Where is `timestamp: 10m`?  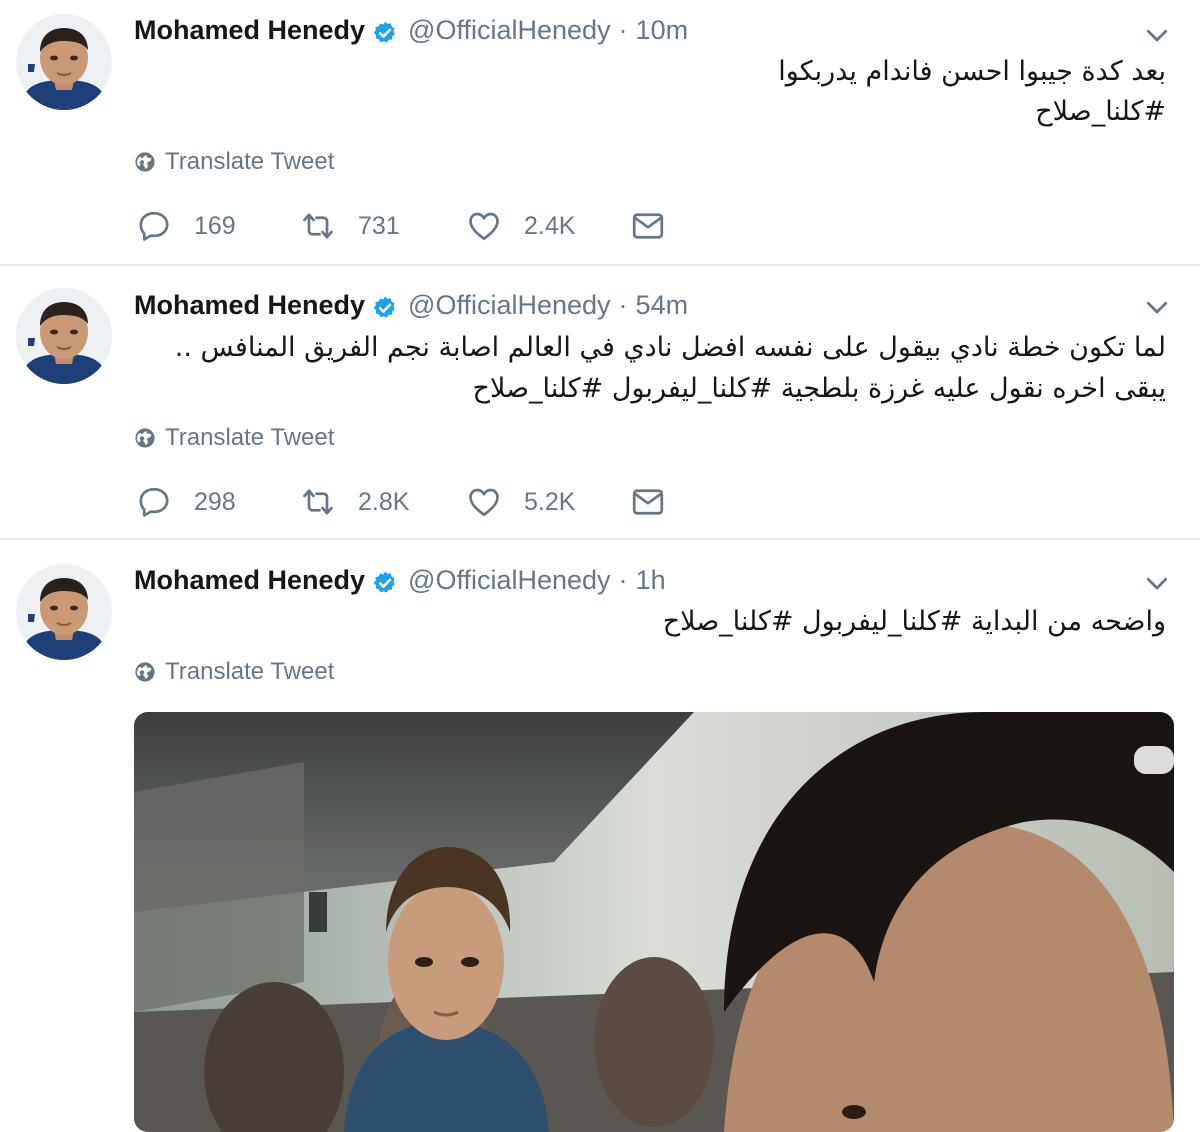
timestamp: 10m is located at coordinates (662, 30).